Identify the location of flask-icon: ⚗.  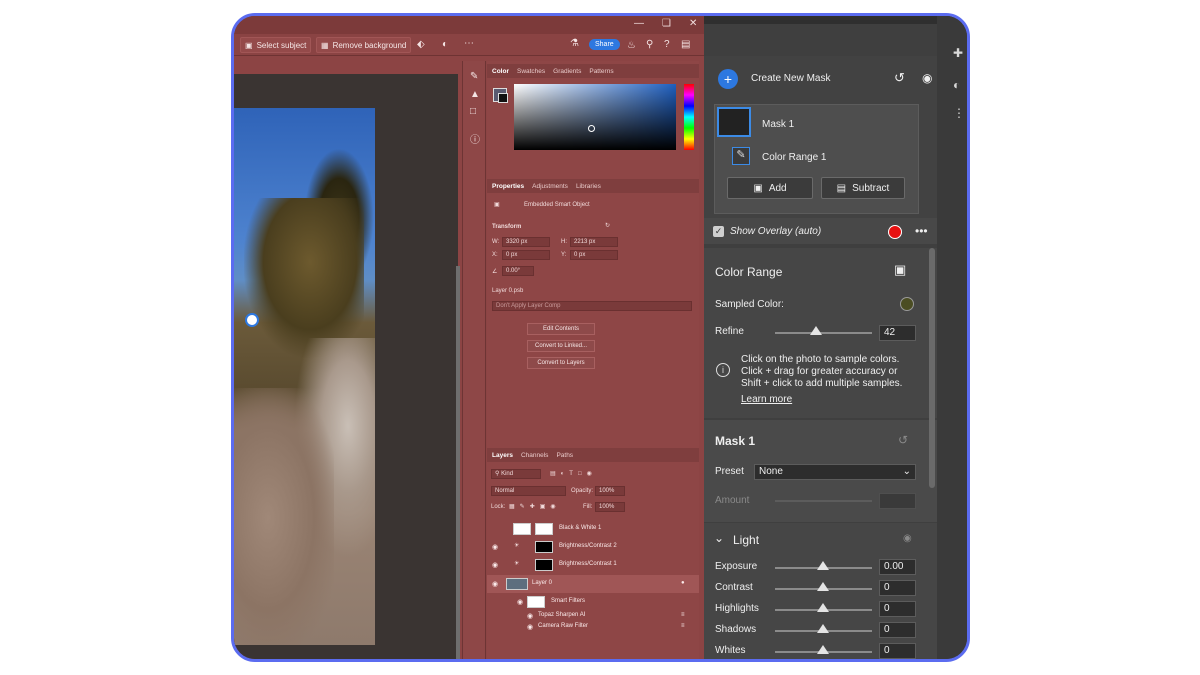
(574, 43).